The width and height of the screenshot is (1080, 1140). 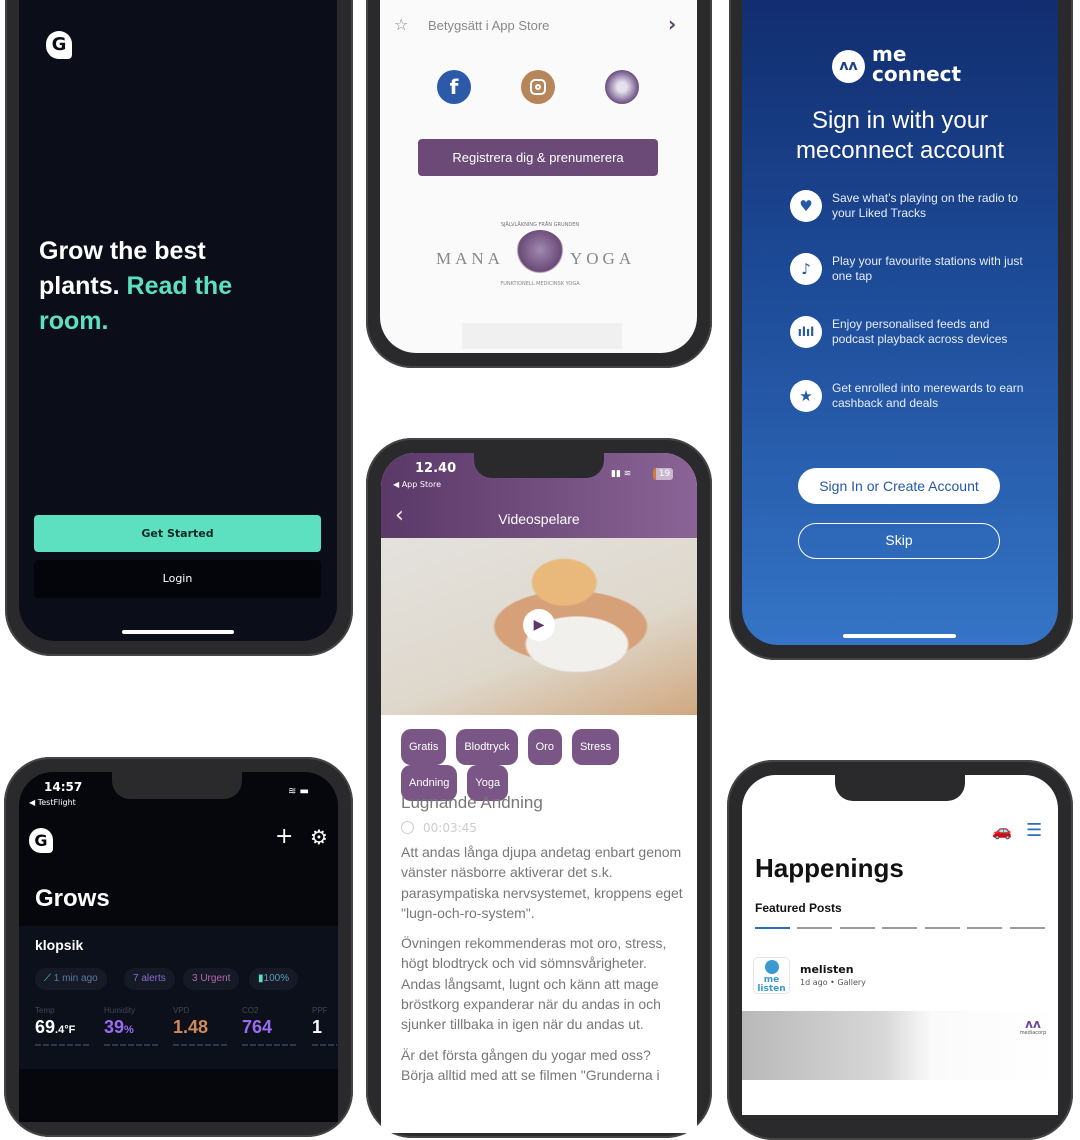 What do you see at coordinates (41, 840) in the screenshot?
I see `grow-logo-icon: G` at bounding box center [41, 840].